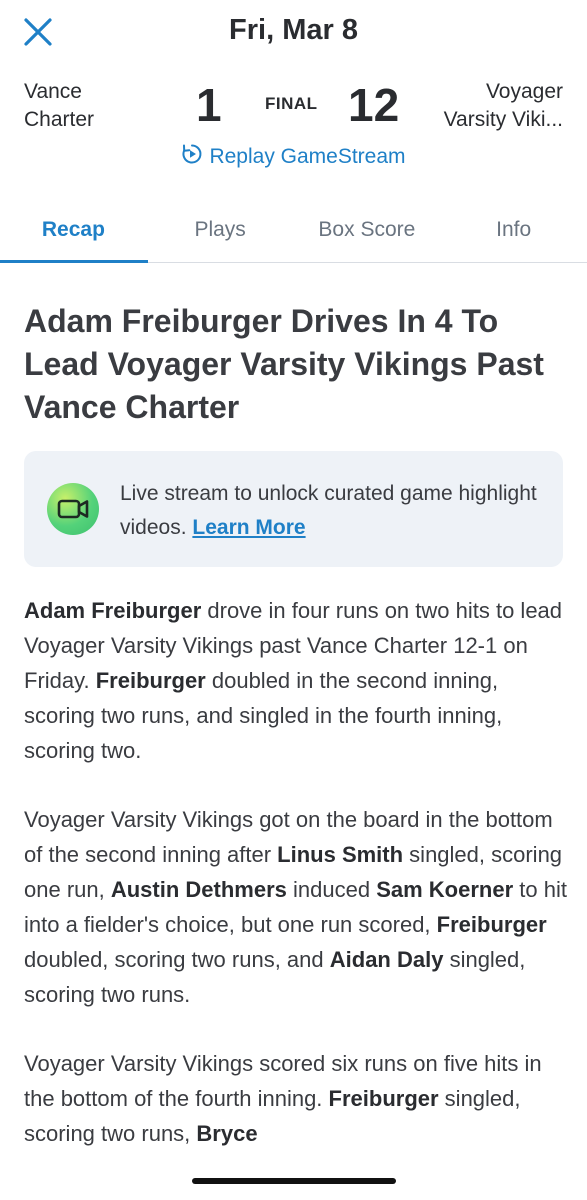  I want to click on away-runs: 1, so click(209, 105).